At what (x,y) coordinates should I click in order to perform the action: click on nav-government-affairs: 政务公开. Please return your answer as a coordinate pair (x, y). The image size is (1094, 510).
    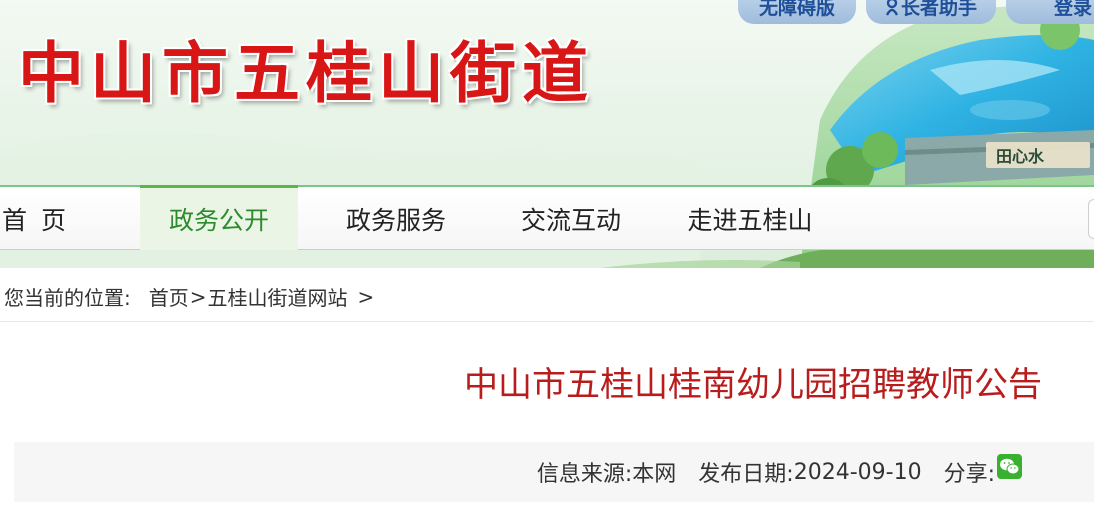
    Looking at the image, I should click on (219, 217).